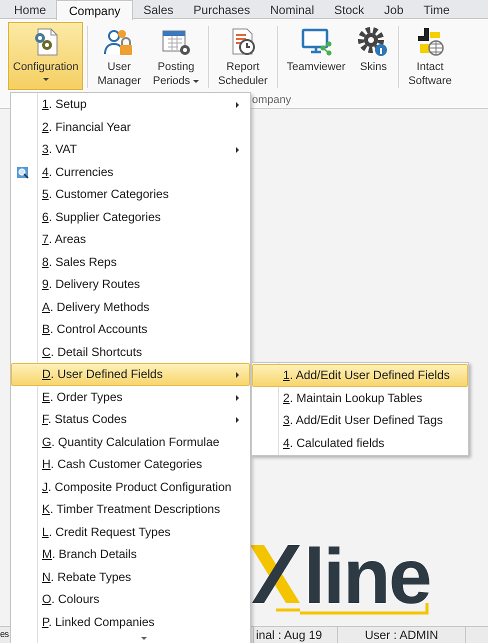  What do you see at coordinates (130, 239) in the screenshot?
I see `menu-item: 7. Areas` at bounding box center [130, 239].